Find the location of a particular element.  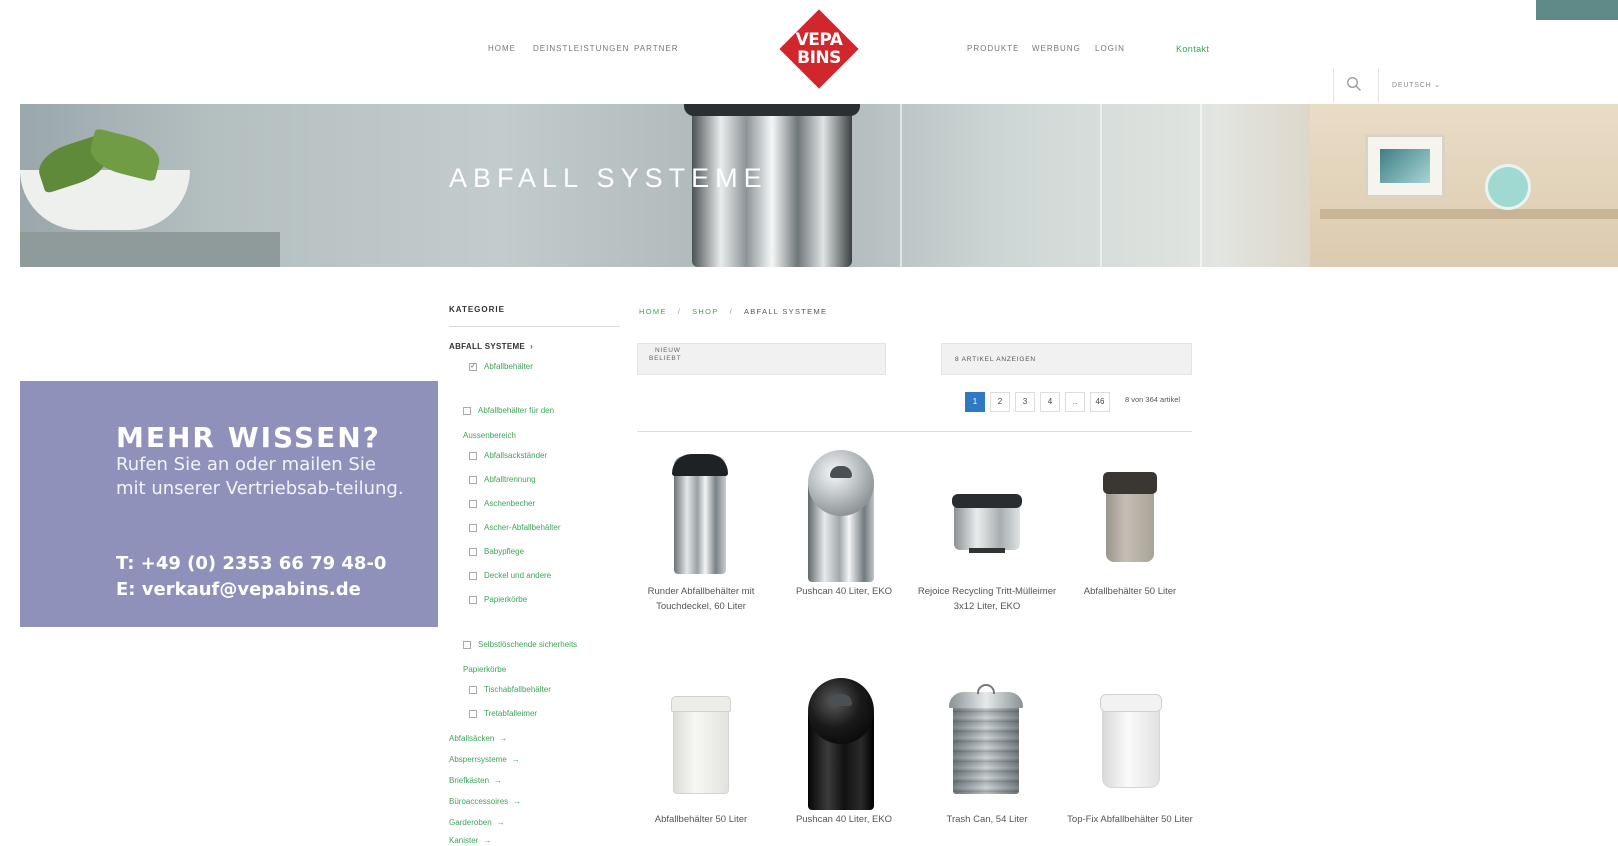

category-item: ✓ Abfallbehälter is located at coordinates (501, 366).